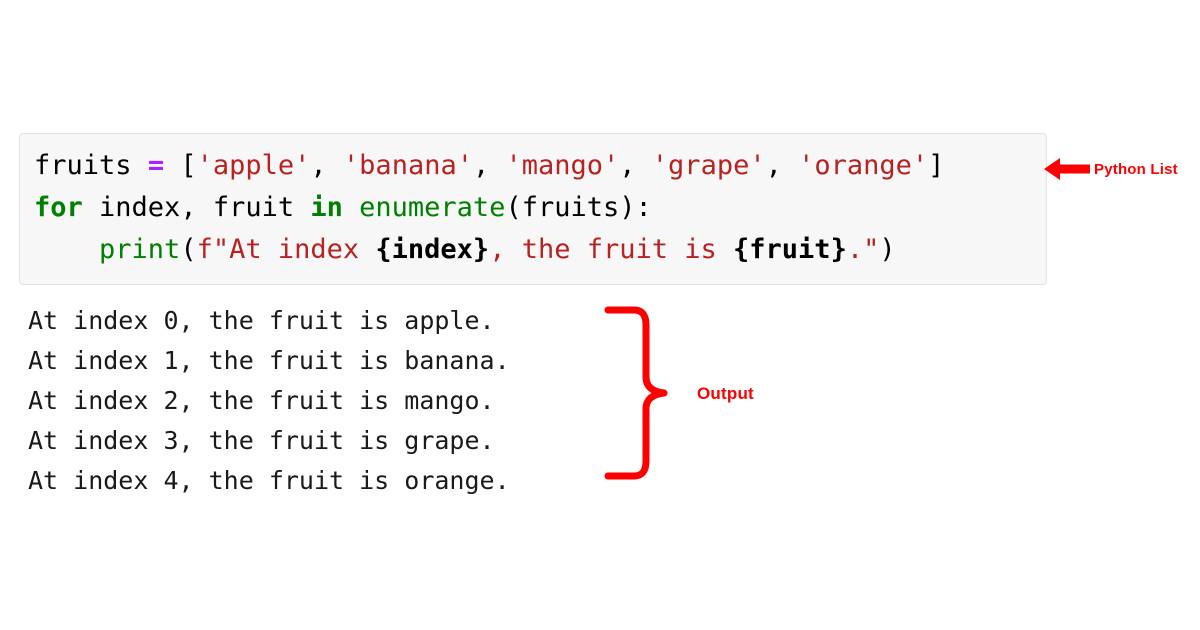 The image size is (1200, 630). I want to click on code-token-builtin: enumerate, so click(432, 207).